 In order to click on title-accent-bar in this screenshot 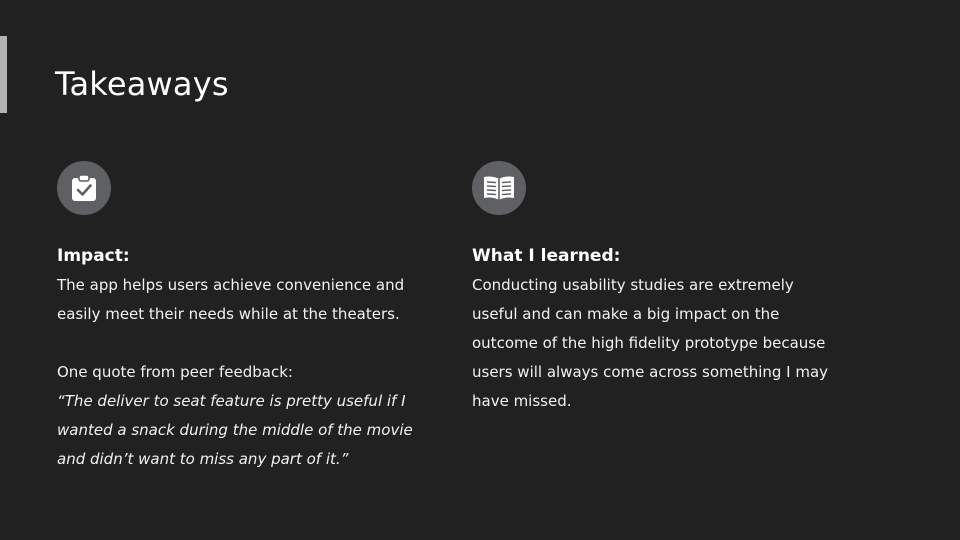, I will do `click(3, 74)`.